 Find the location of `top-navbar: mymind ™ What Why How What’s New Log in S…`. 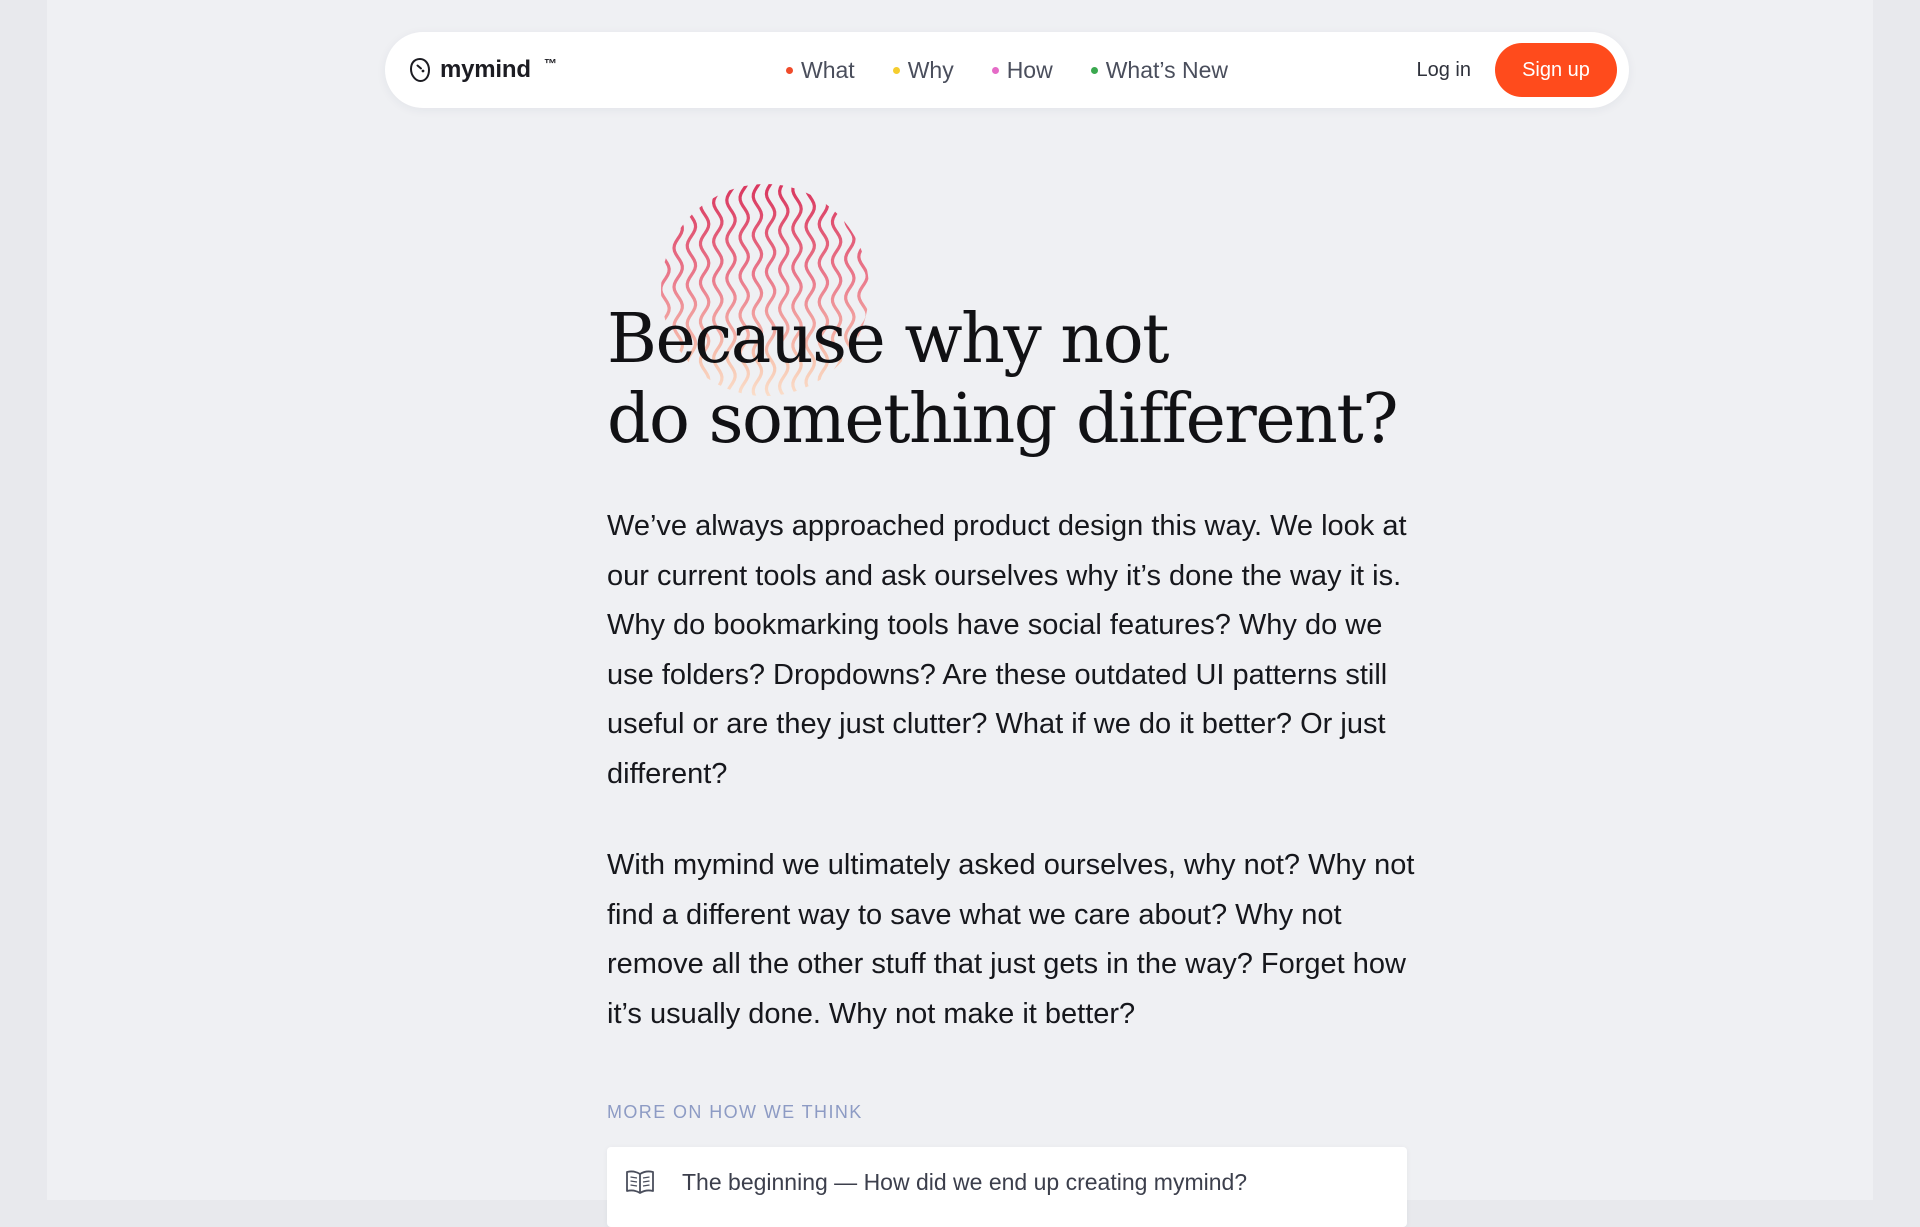

top-navbar: mymind ™ What Why How What’s New Log in S… is located at coordinates (1007, 70).